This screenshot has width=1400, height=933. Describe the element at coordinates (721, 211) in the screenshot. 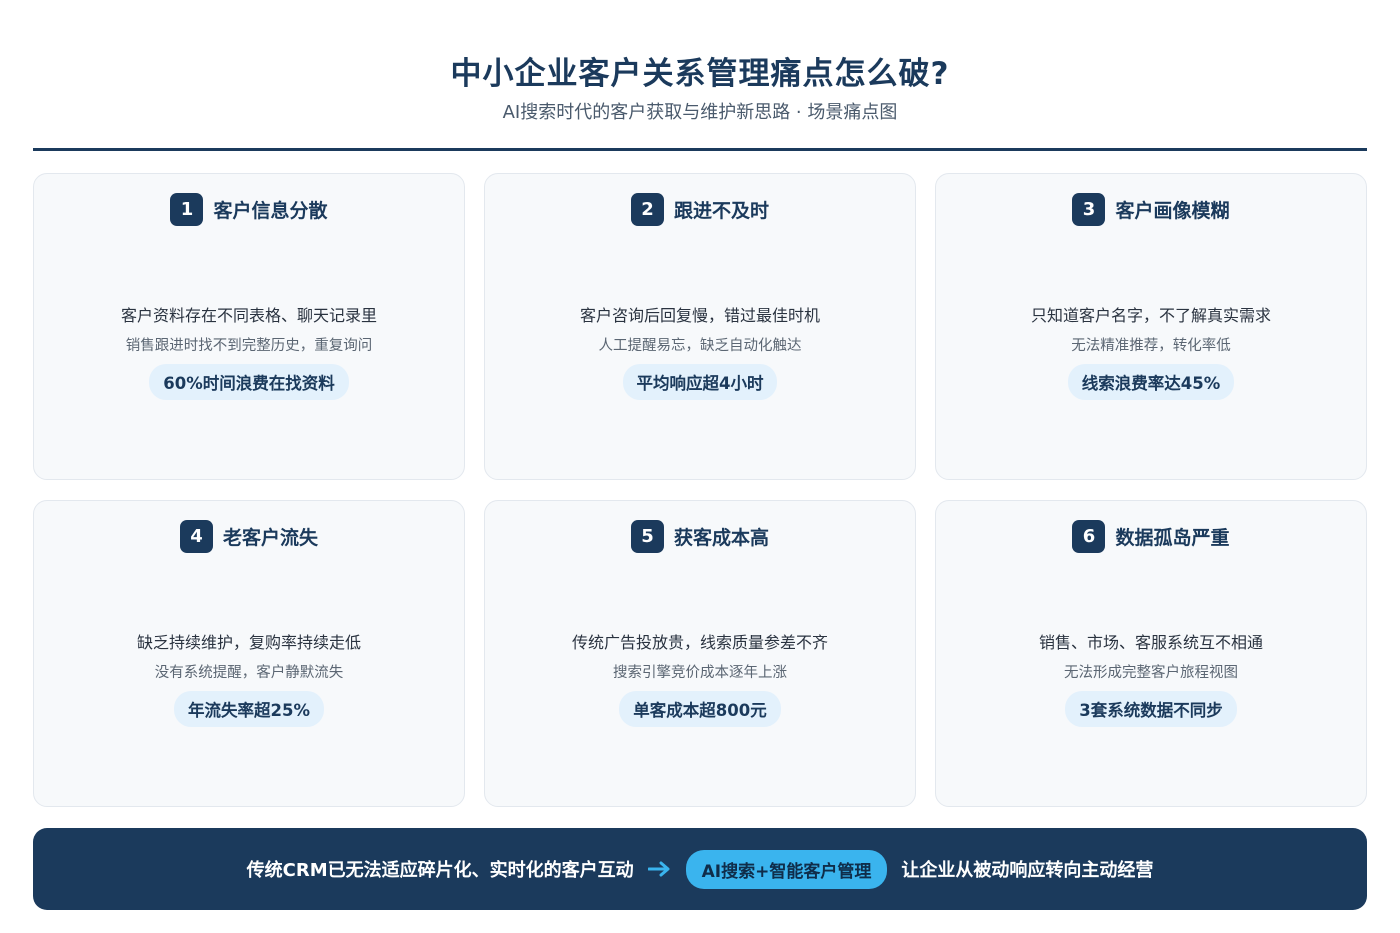

I see `card-title: 跟进不及时` at that location.